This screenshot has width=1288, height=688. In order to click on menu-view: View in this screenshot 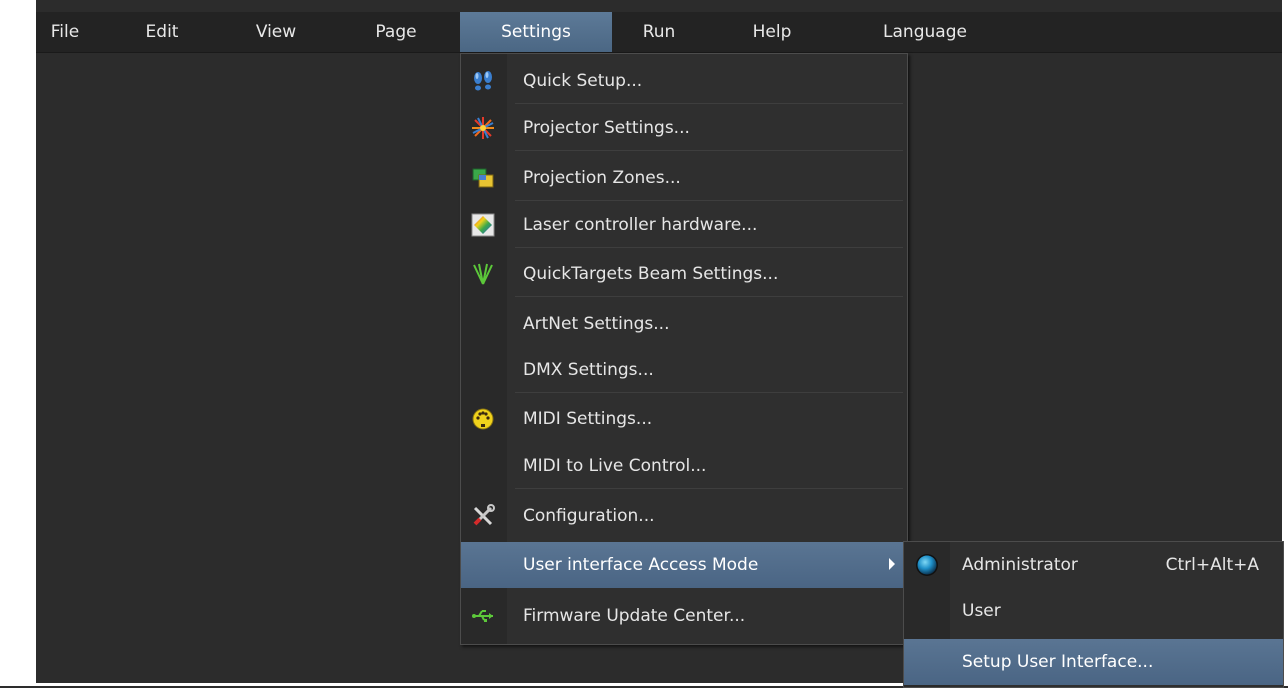, I will do `click(276, 32)`.